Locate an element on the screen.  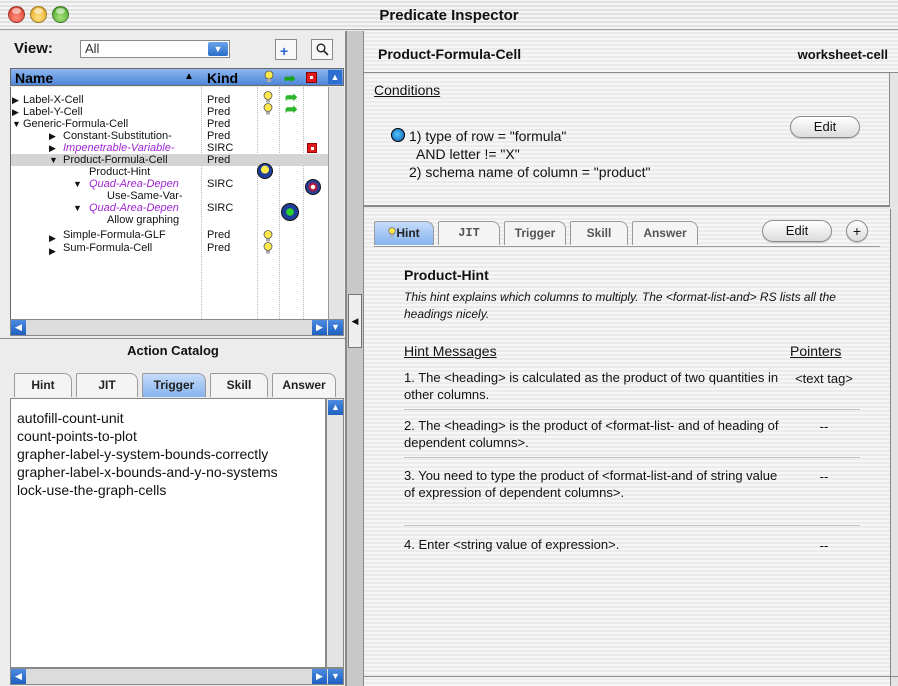
list-item: grapher-label-x-bounds-and-y-no-systems is located at coordinates (147, 472).